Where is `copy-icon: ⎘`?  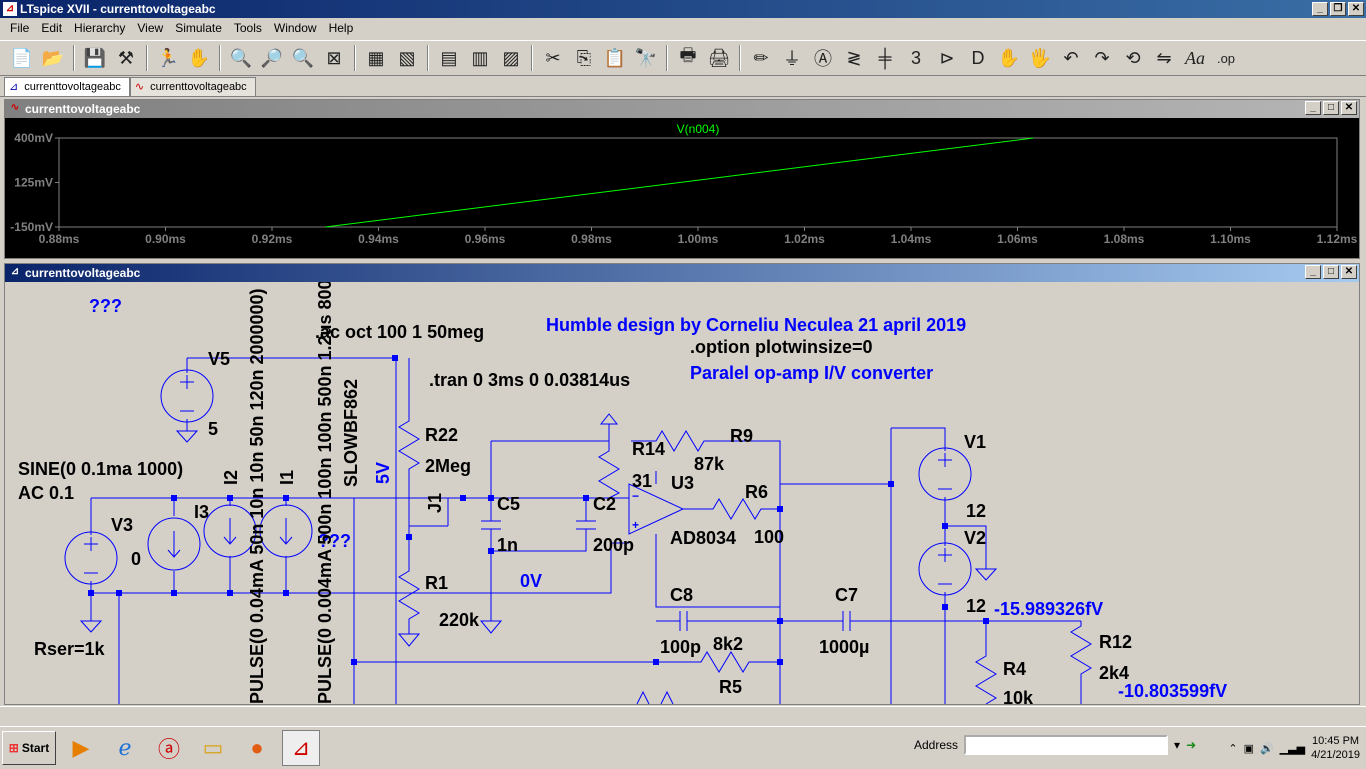 copy-icon: ⎘ is located at coordinates (584, 58).